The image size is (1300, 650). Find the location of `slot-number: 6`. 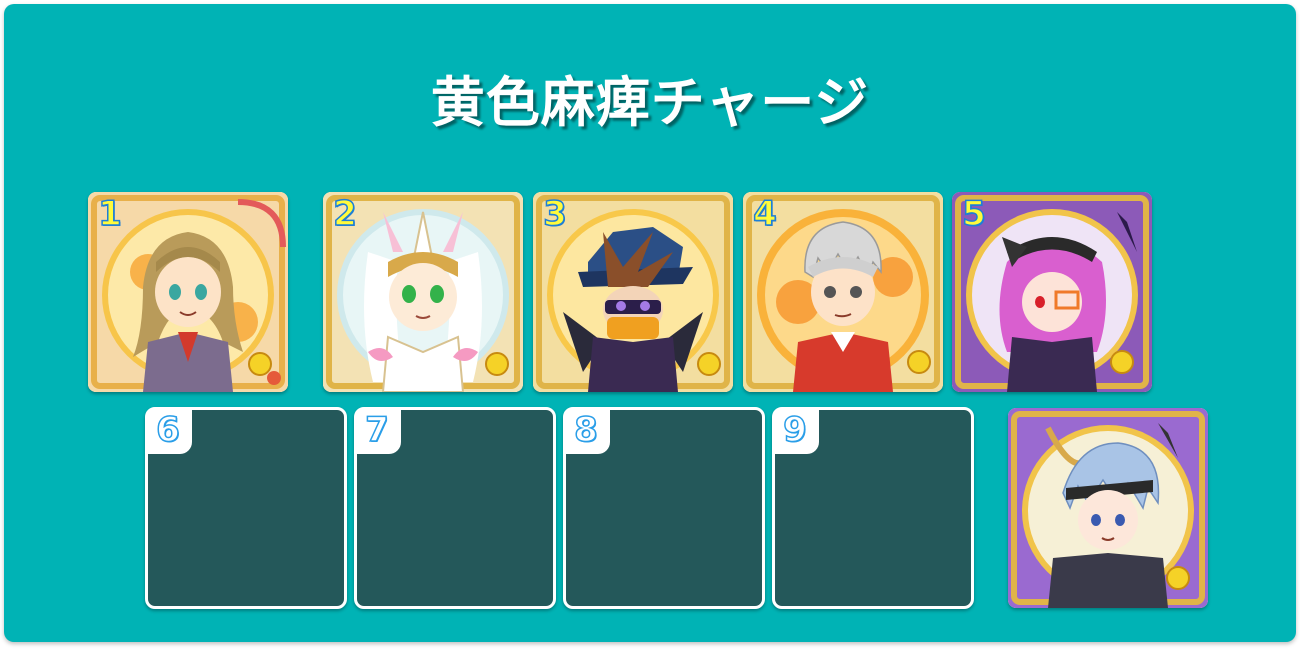

slot-number: 6 is located at coordinates (167, 430).